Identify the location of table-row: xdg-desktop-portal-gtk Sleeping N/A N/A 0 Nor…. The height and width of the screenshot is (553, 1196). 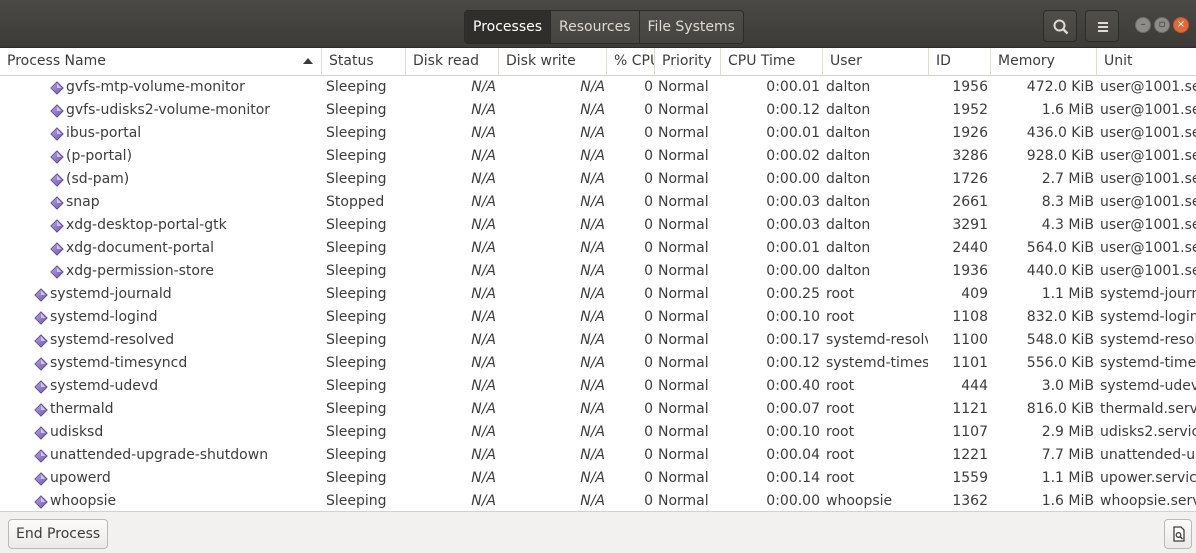
(598, 226).